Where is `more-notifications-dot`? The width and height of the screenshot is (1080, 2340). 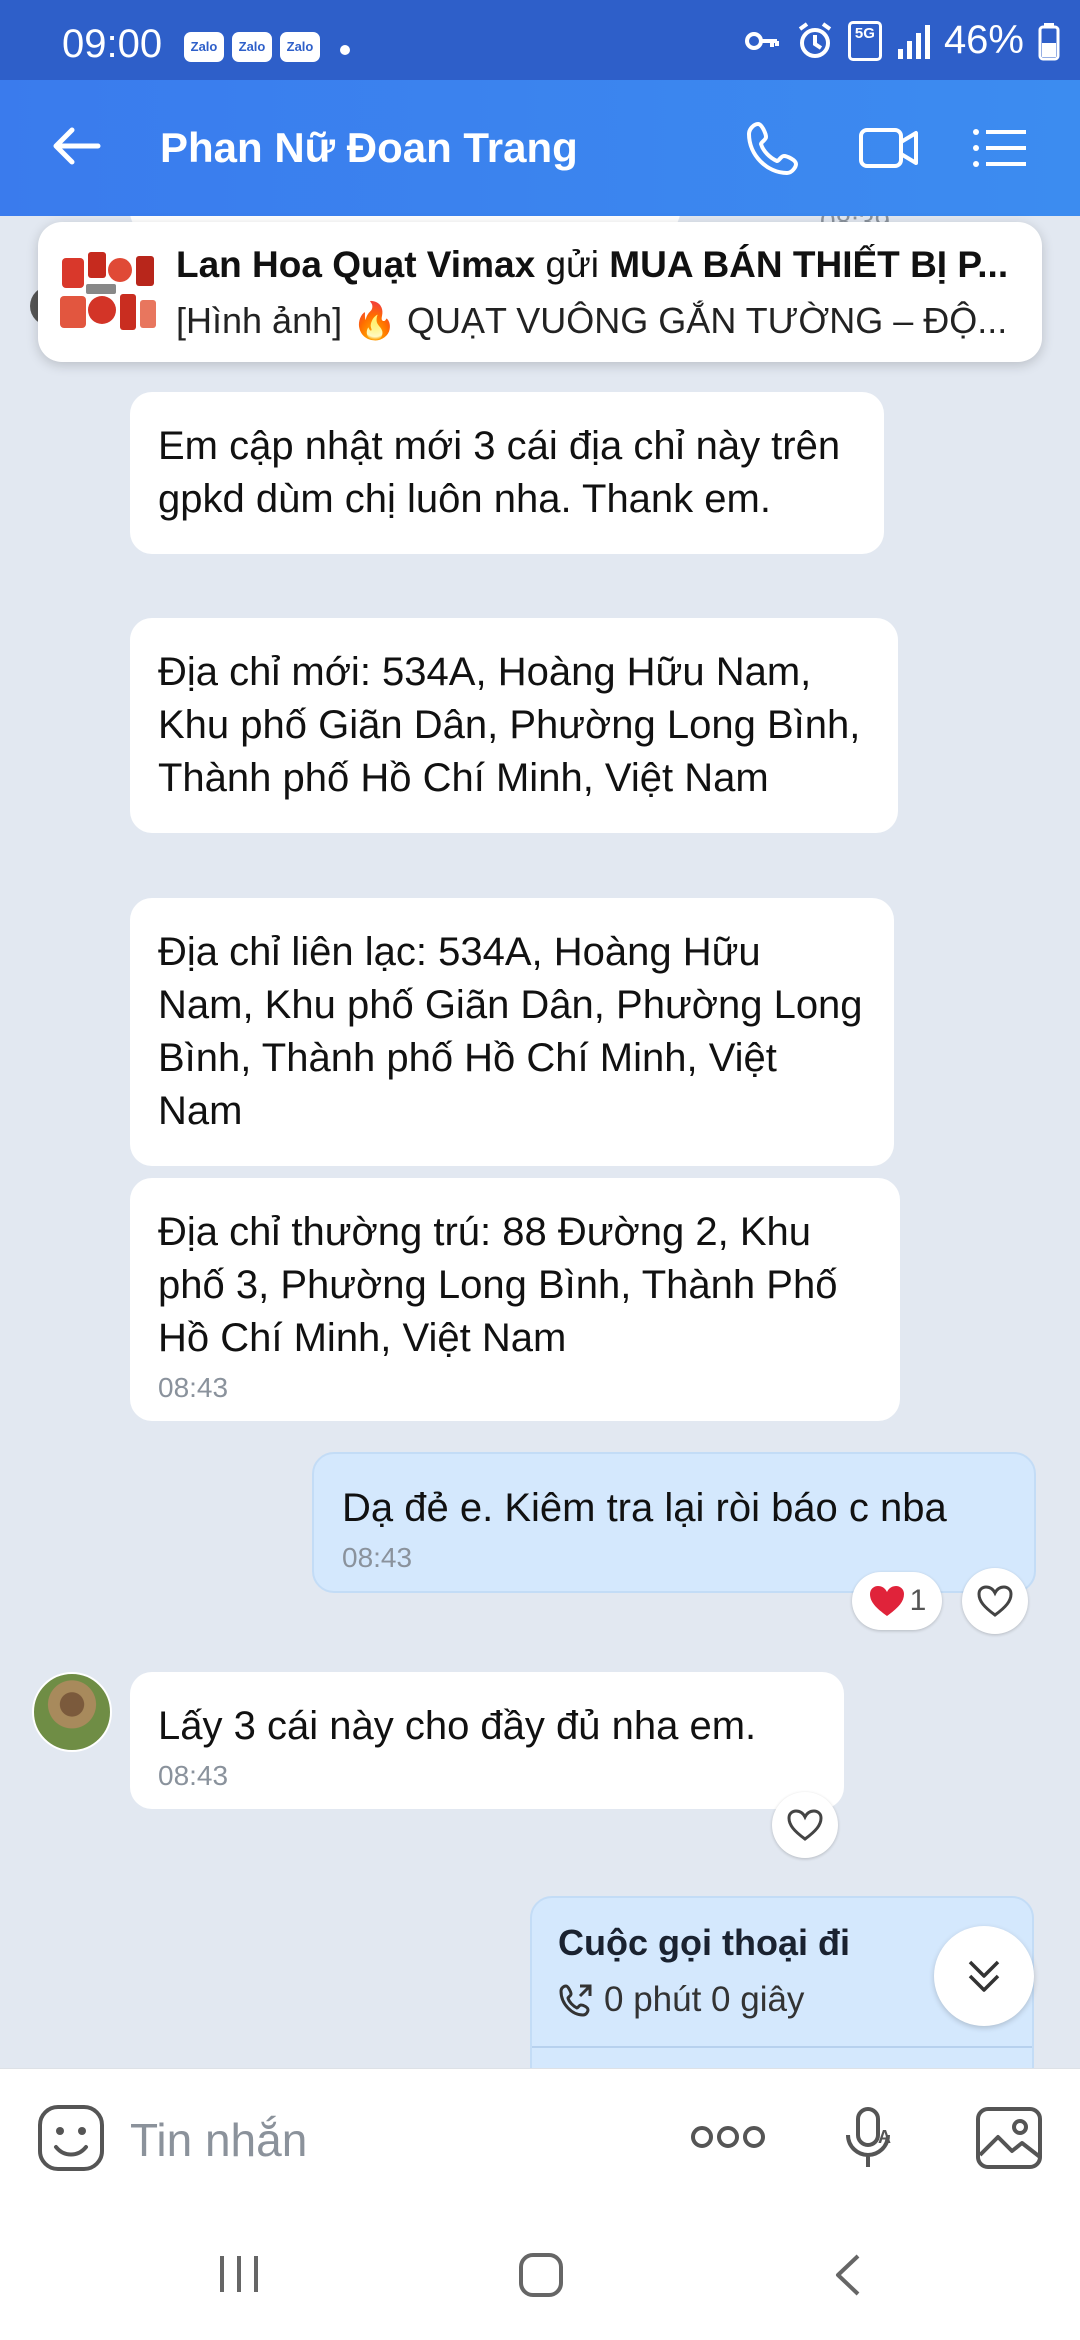 more-notifications-dot is located at coordinates (345, 50).